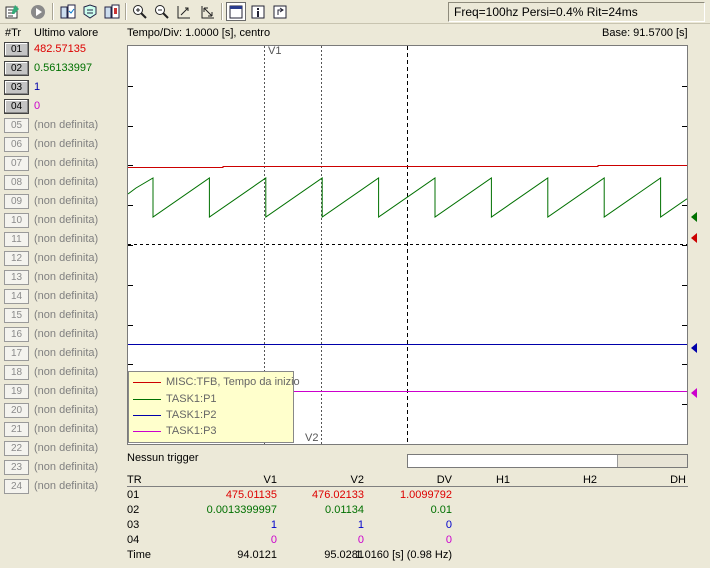 The image size is (710, 568). Describe the element at coordinates (64, 125) in the screenshot. I see `trace-row: 05 (non definita)` at that location.